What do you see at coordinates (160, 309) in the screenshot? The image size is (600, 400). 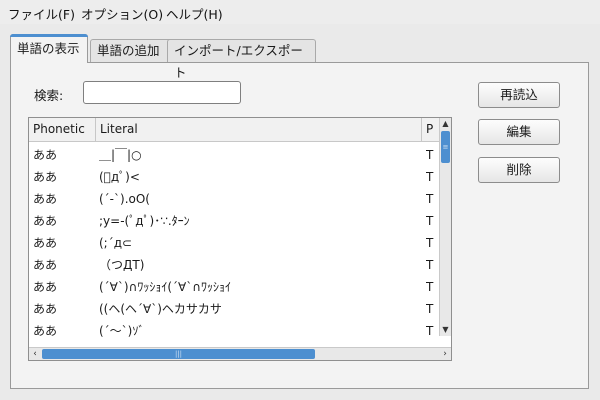 I see `cell-literal: ((ヘ(ヘ´∀`)ヘカサカサ` at bounding box center [160, 309].